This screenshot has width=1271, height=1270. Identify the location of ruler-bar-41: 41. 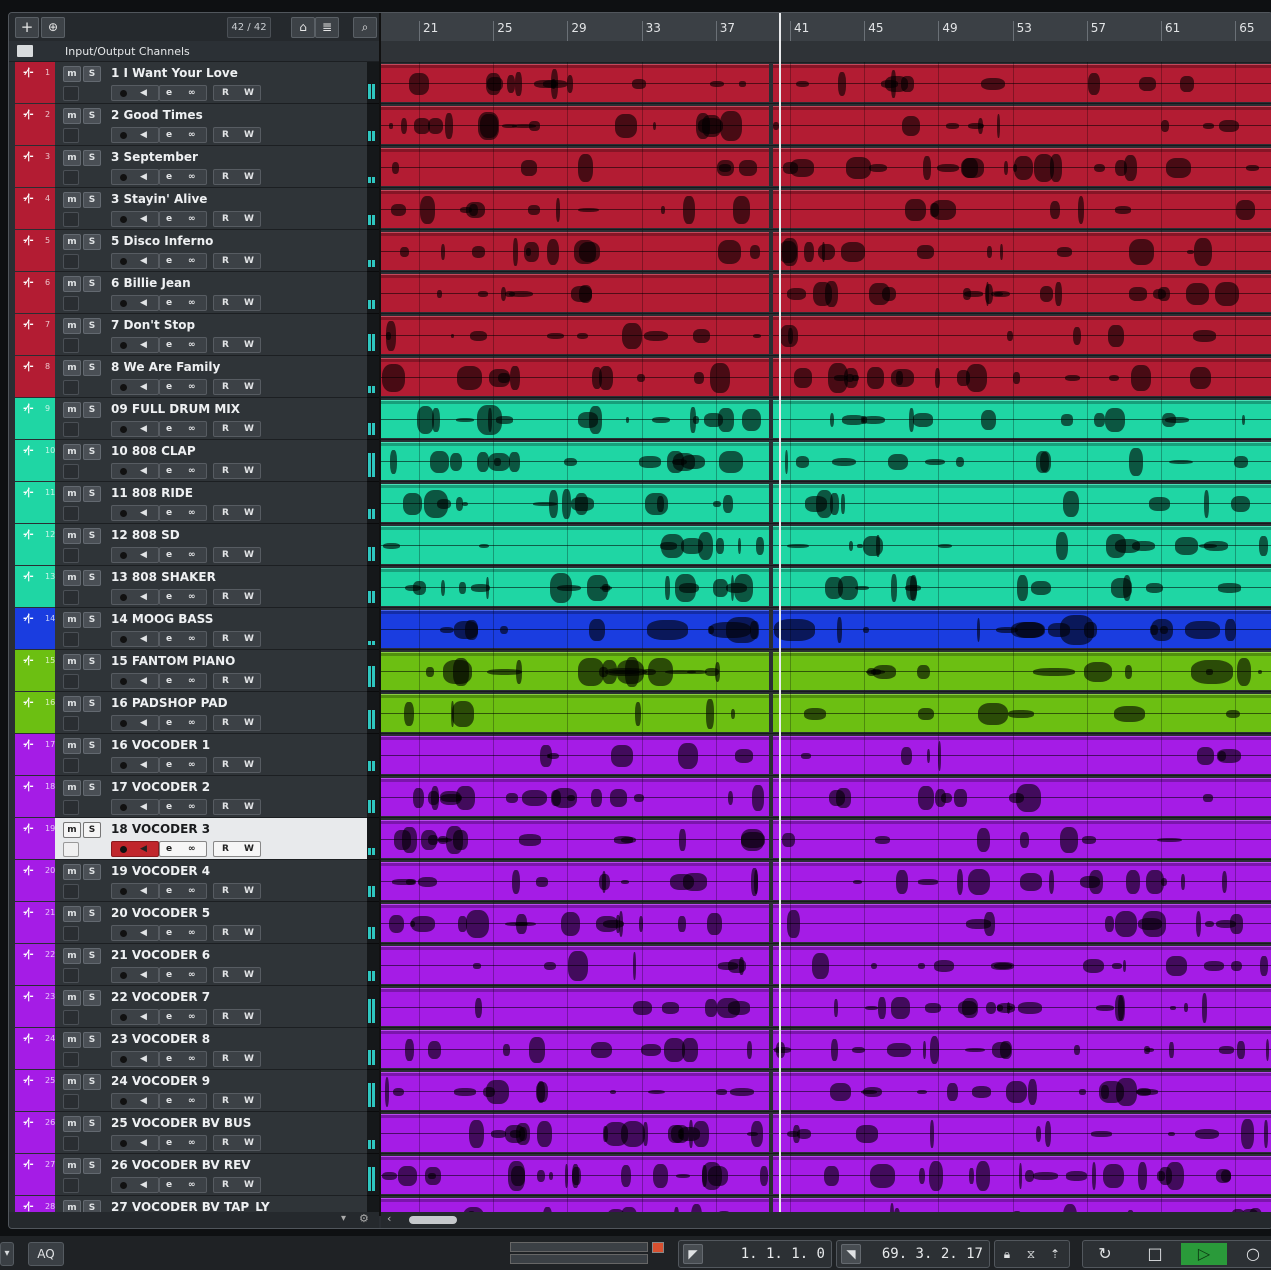
(799, 31).